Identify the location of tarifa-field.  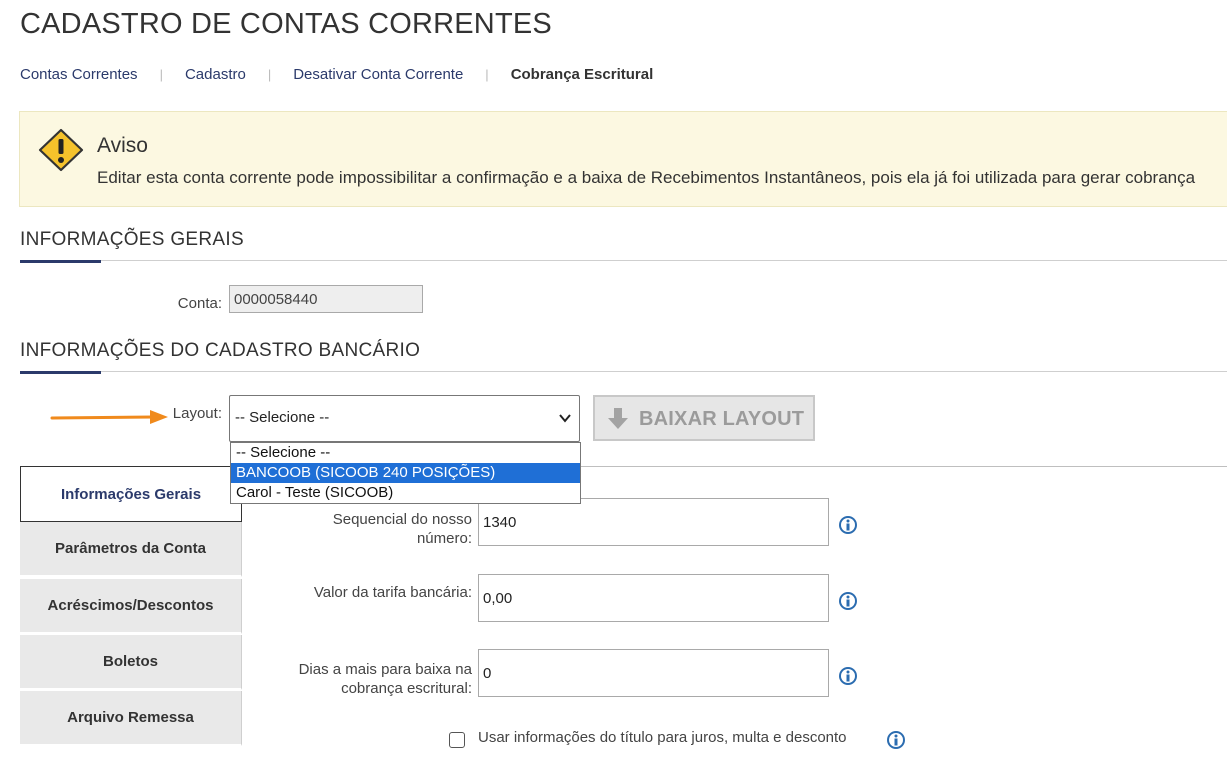
(653, 598).